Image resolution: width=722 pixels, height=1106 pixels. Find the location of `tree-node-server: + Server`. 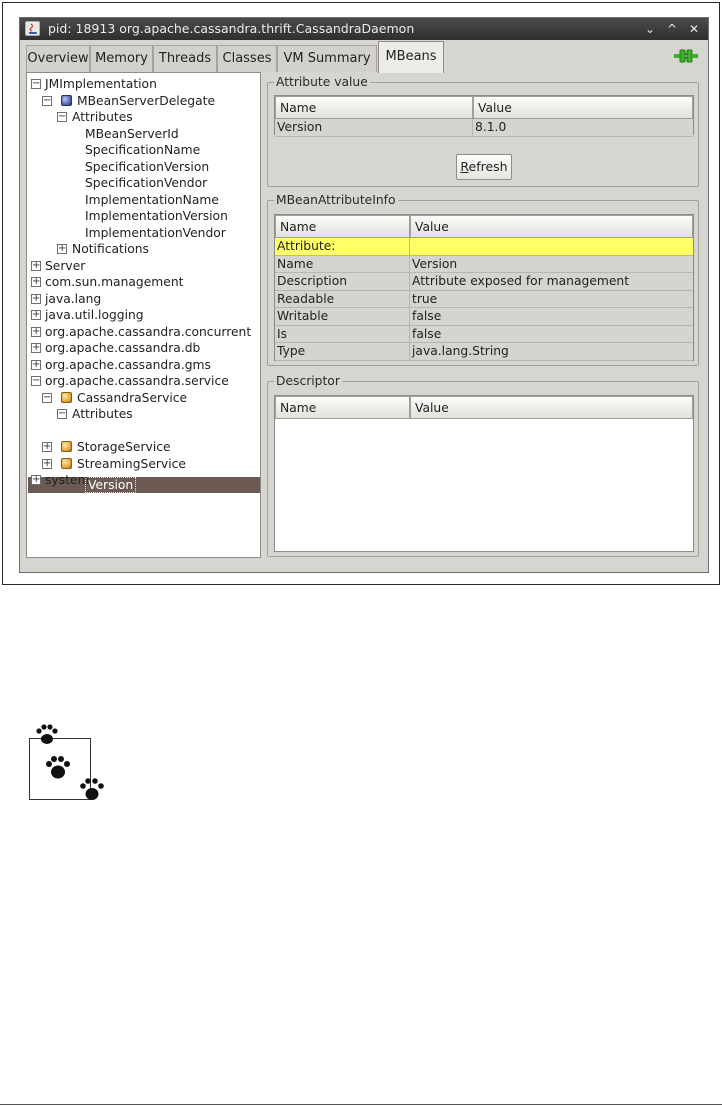

tree-node-server: + Server is located at coordinates (143, 266).